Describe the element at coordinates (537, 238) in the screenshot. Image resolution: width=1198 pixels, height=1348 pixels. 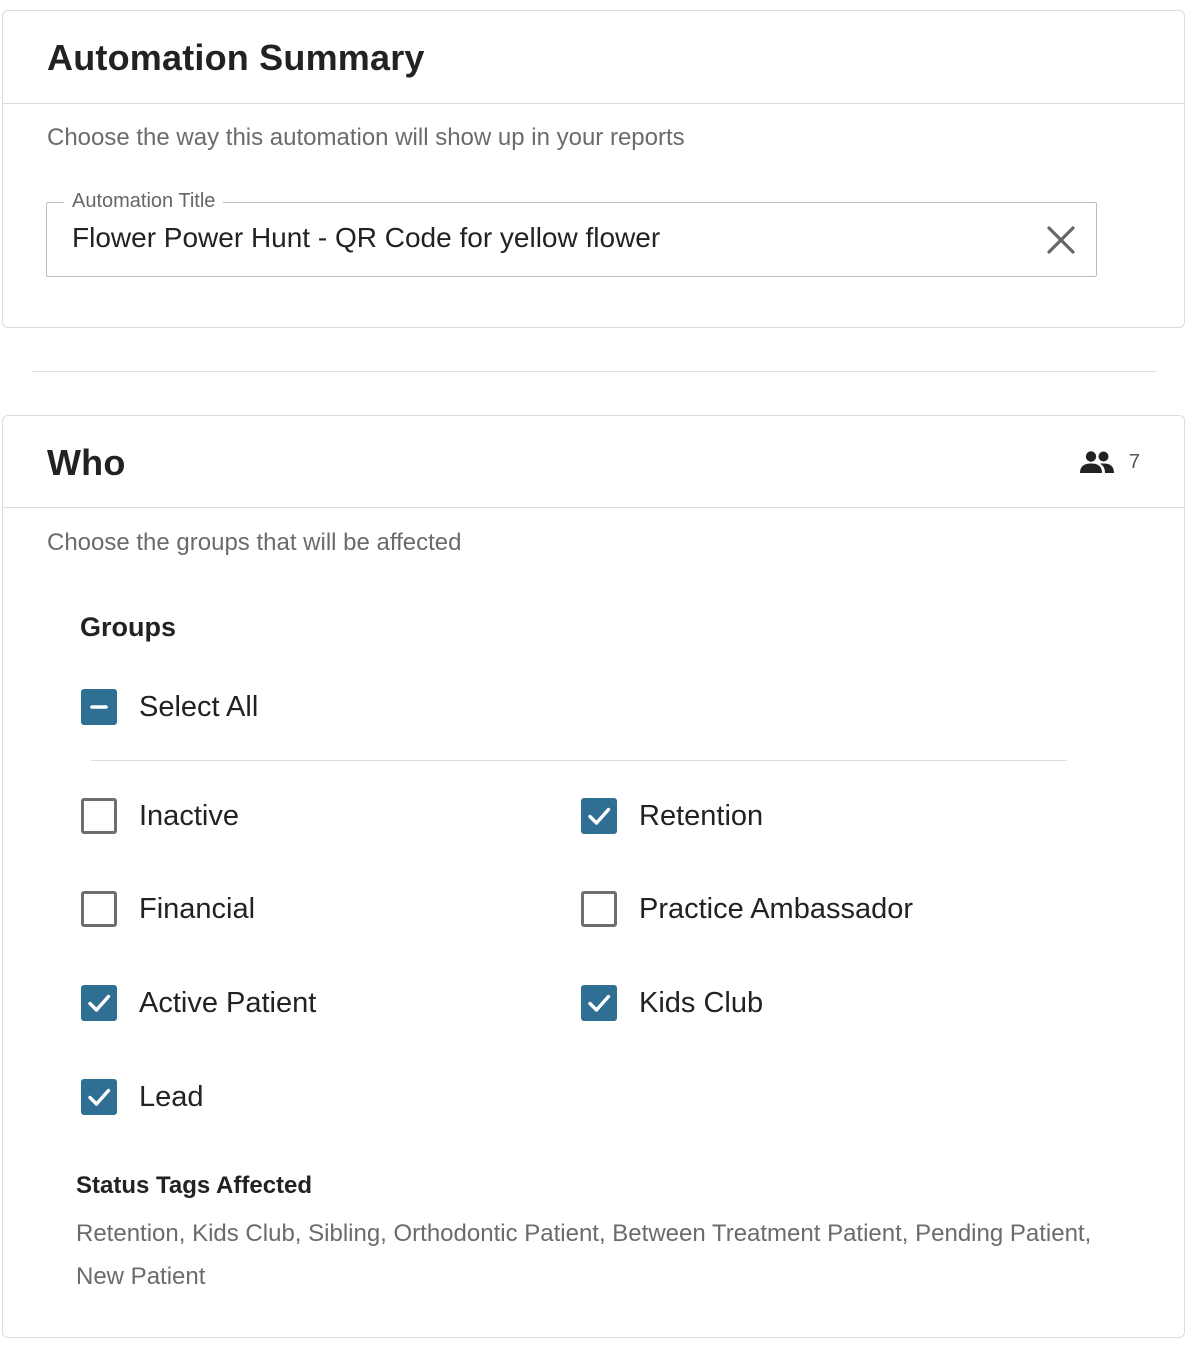
I see `automation-title-input` at that location.